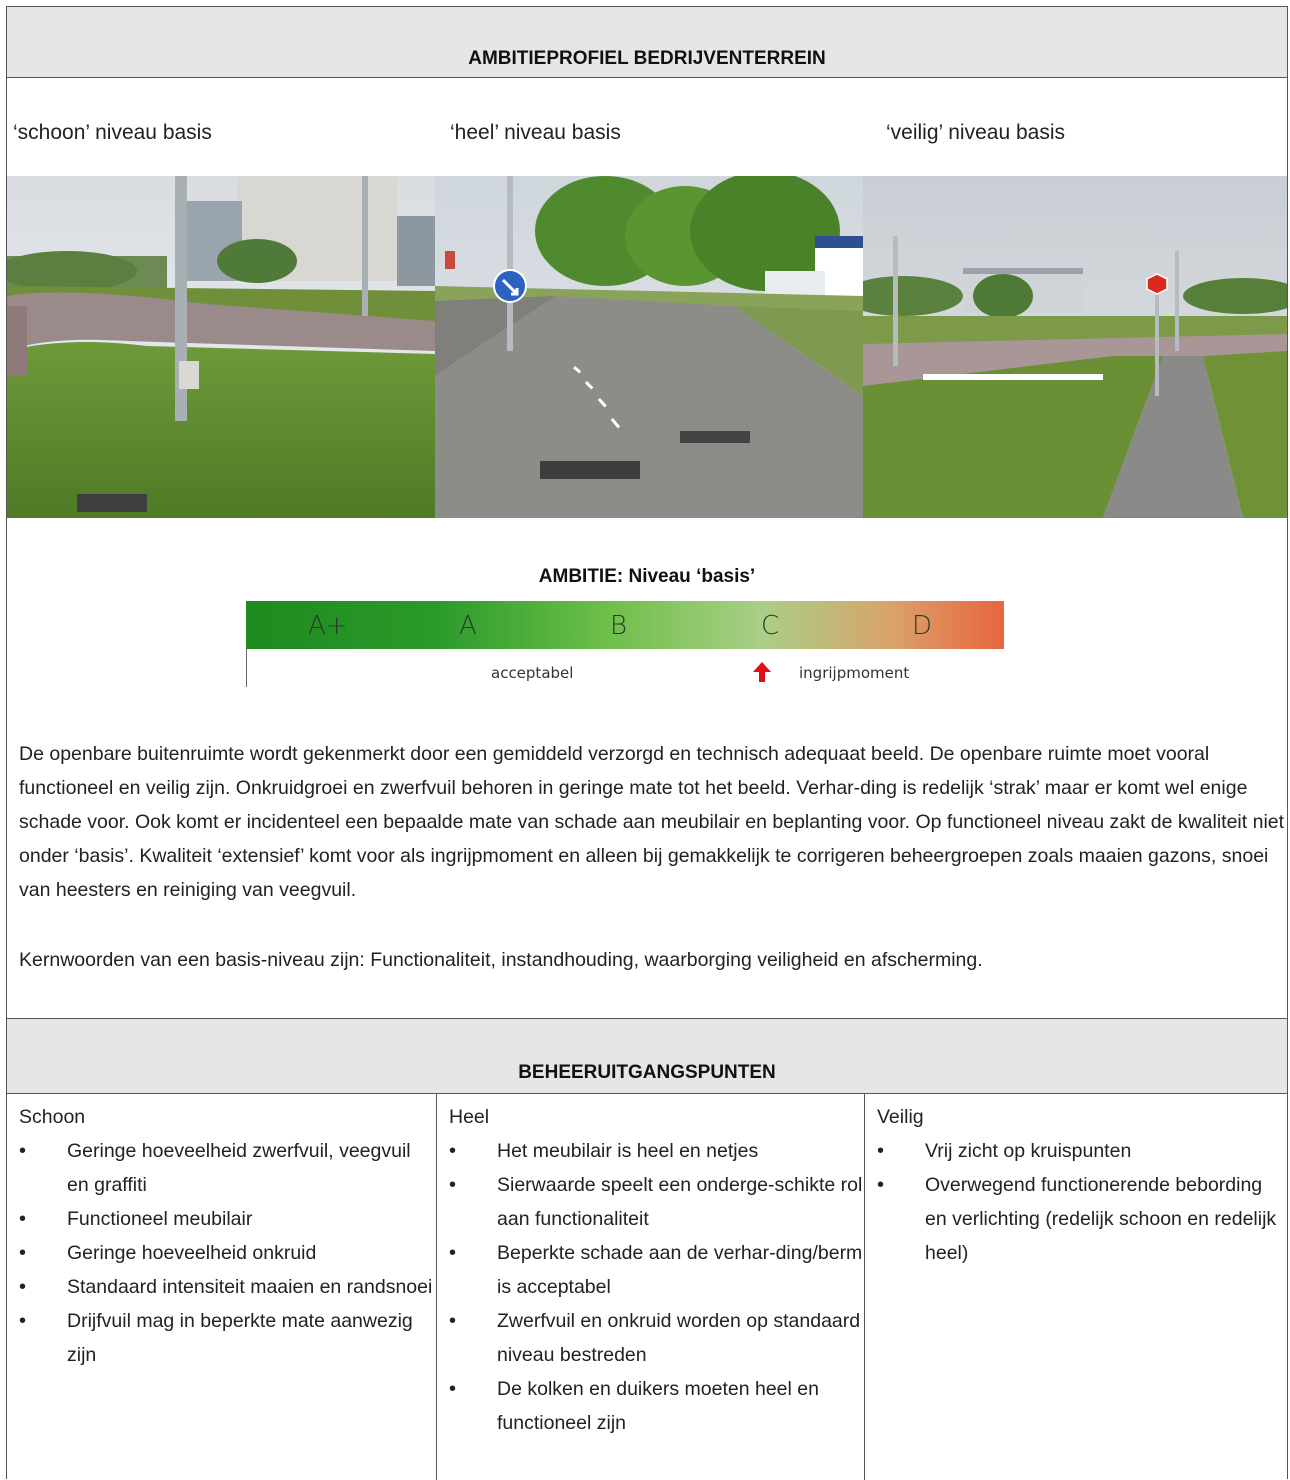 This screenshot has width=1290, height=1480. What do you see at coordinates (52, 1117) in the screenshot?
I see `column-heading: Schoon` at bounding box center [52, 1117].